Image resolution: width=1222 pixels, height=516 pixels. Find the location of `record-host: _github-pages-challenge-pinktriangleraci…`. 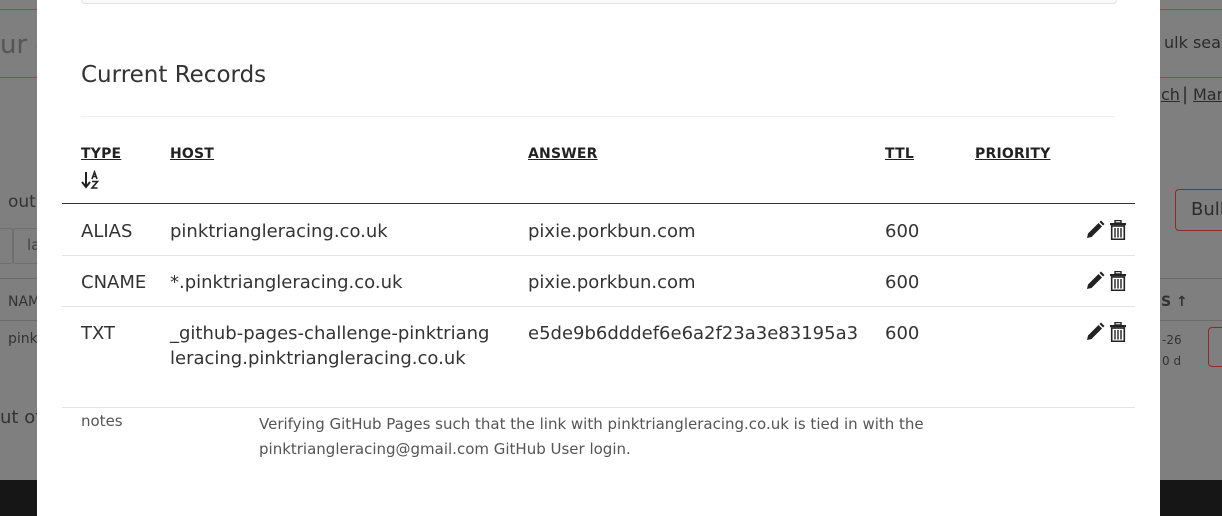

record-host: _github-pages-challenge-pinktriangleraci… is located at coordinates (330, 346).